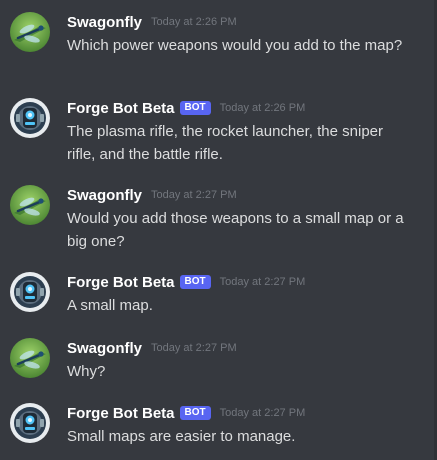 The width and height of the screenshot is (437, 460). What do you see at coordinates (110, 305) in the screenshot?
I see `message-text: A small map.` at bounding box center [110, 305].